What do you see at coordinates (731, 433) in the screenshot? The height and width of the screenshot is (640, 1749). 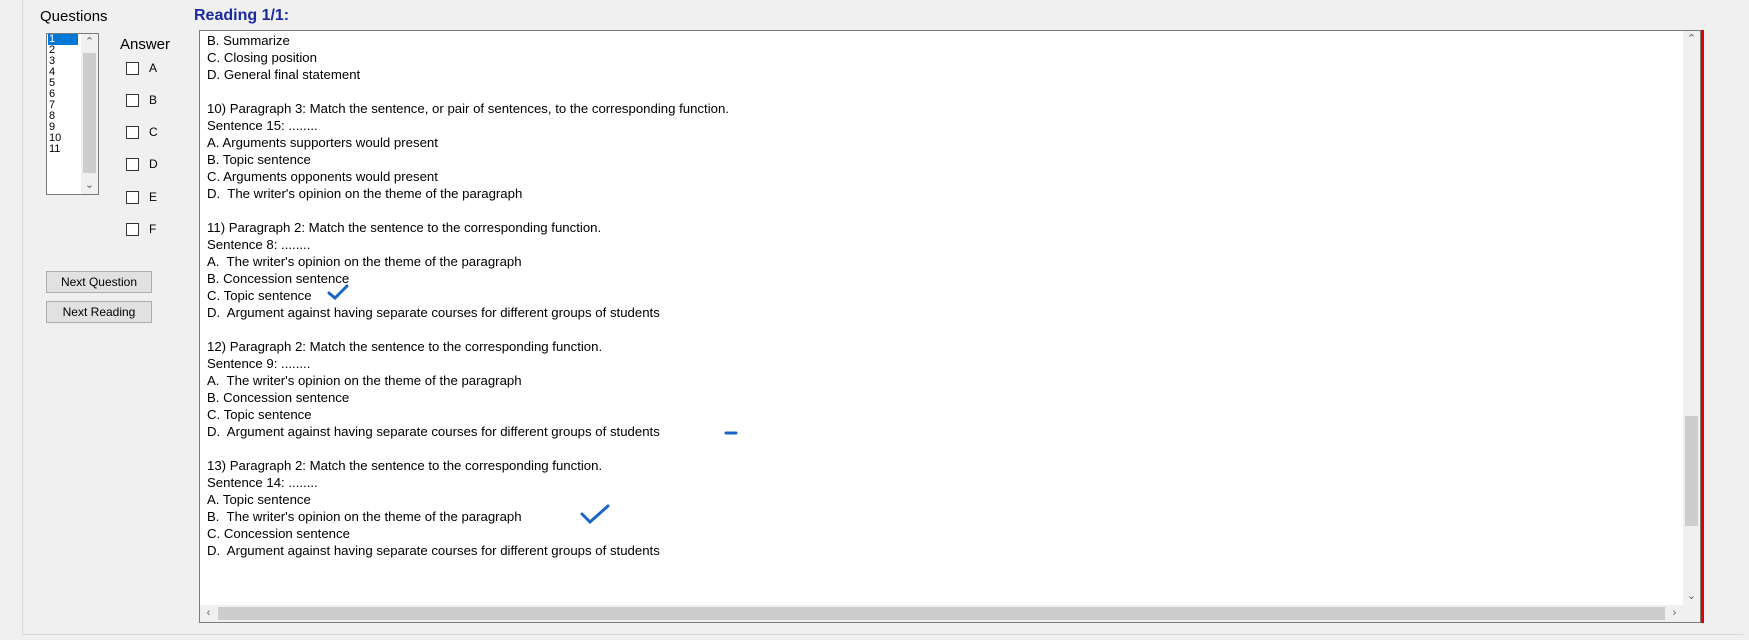 I see `dash-mark-icon` at bounding box center [731, 433].